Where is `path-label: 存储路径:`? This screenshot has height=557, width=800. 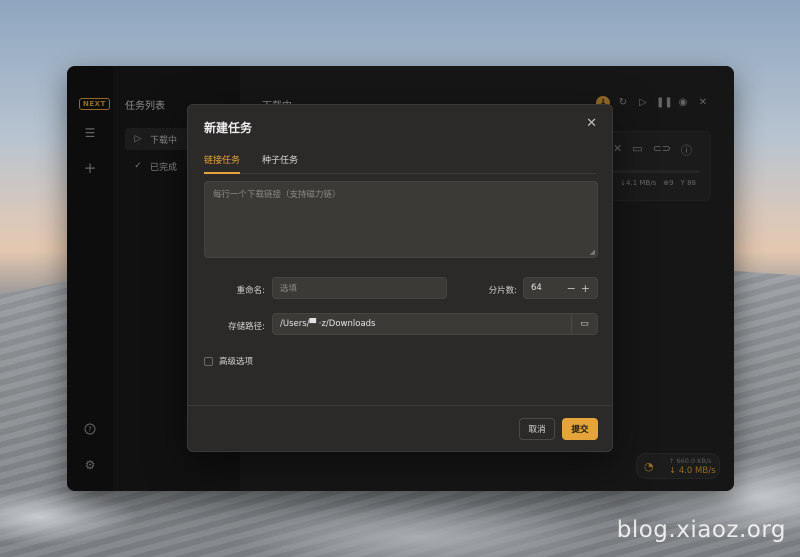 path-label: 存储路径: is located at coordinates (246, 327).